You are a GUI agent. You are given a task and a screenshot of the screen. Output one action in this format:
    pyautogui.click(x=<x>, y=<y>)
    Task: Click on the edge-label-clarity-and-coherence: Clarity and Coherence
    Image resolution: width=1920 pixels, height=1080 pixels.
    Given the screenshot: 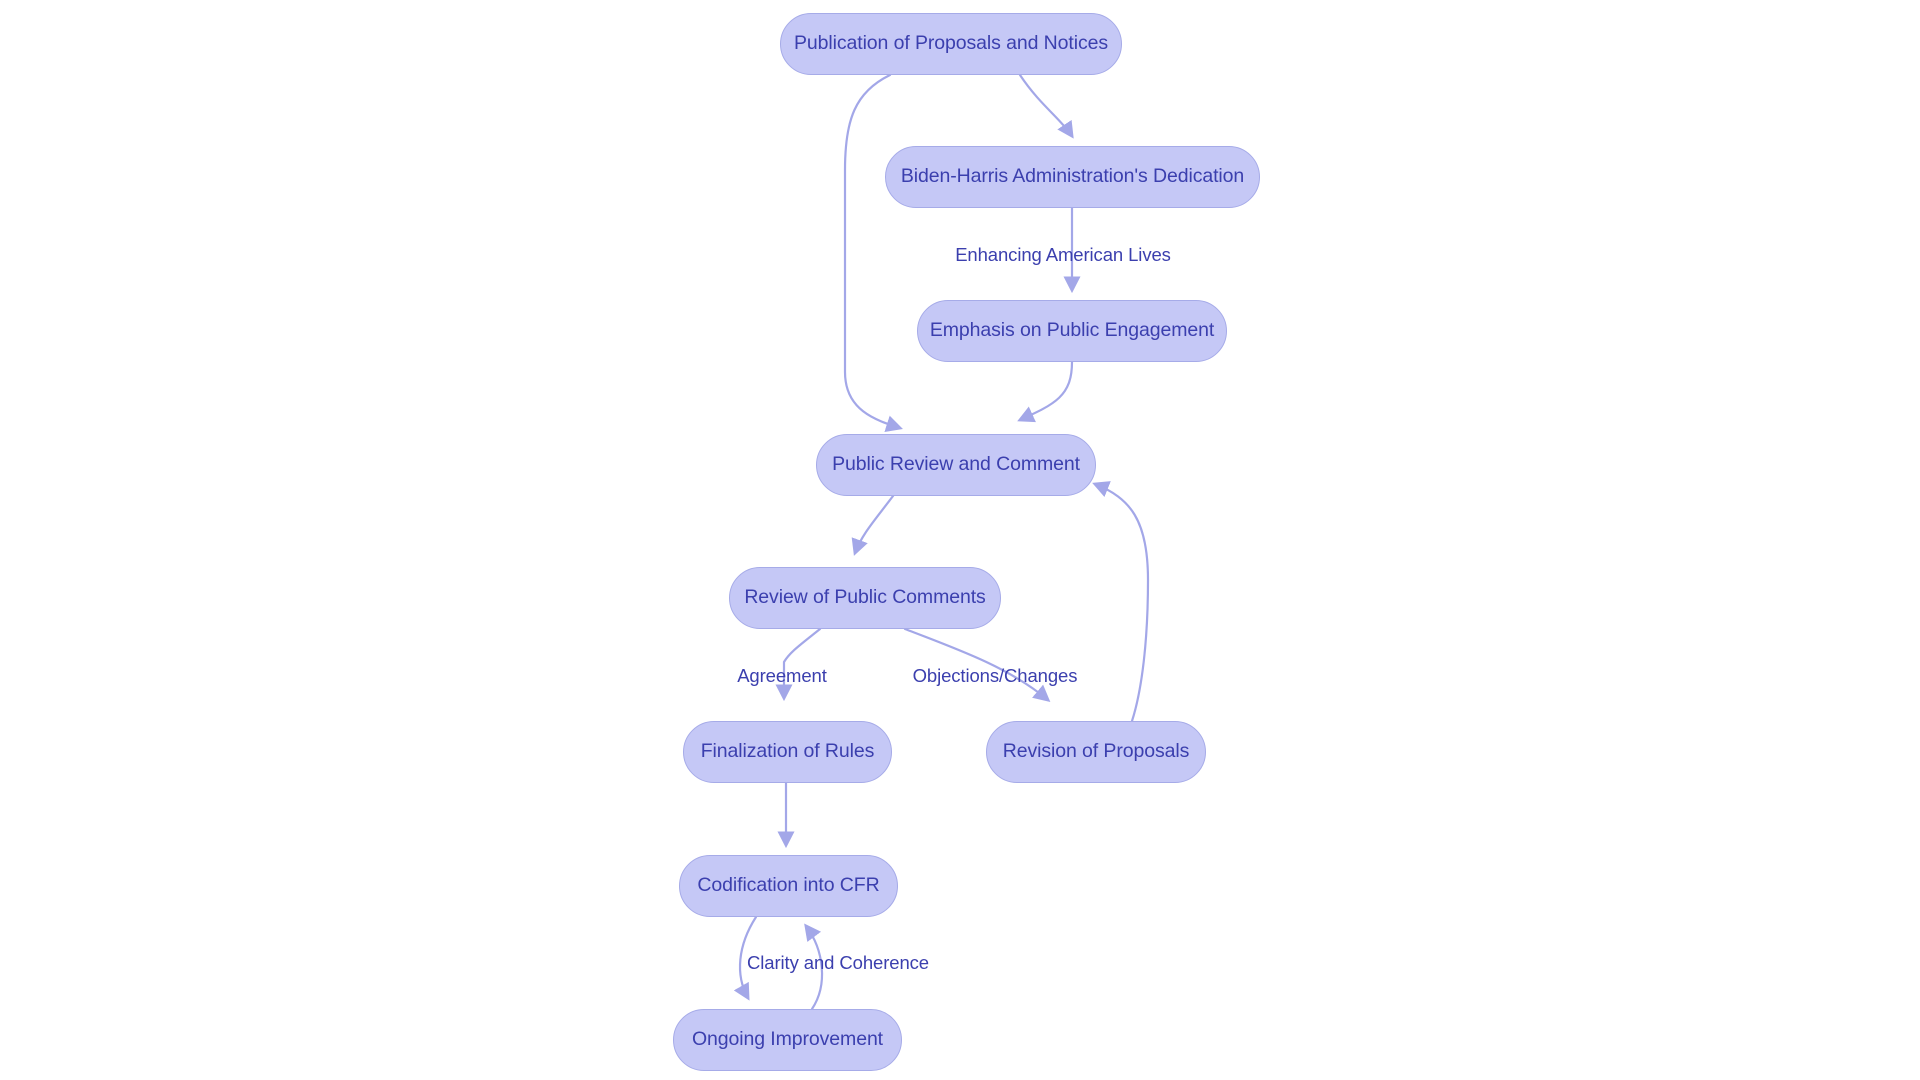 What is the action you would take?
    pyautogui.click(x=838, y=962)
    